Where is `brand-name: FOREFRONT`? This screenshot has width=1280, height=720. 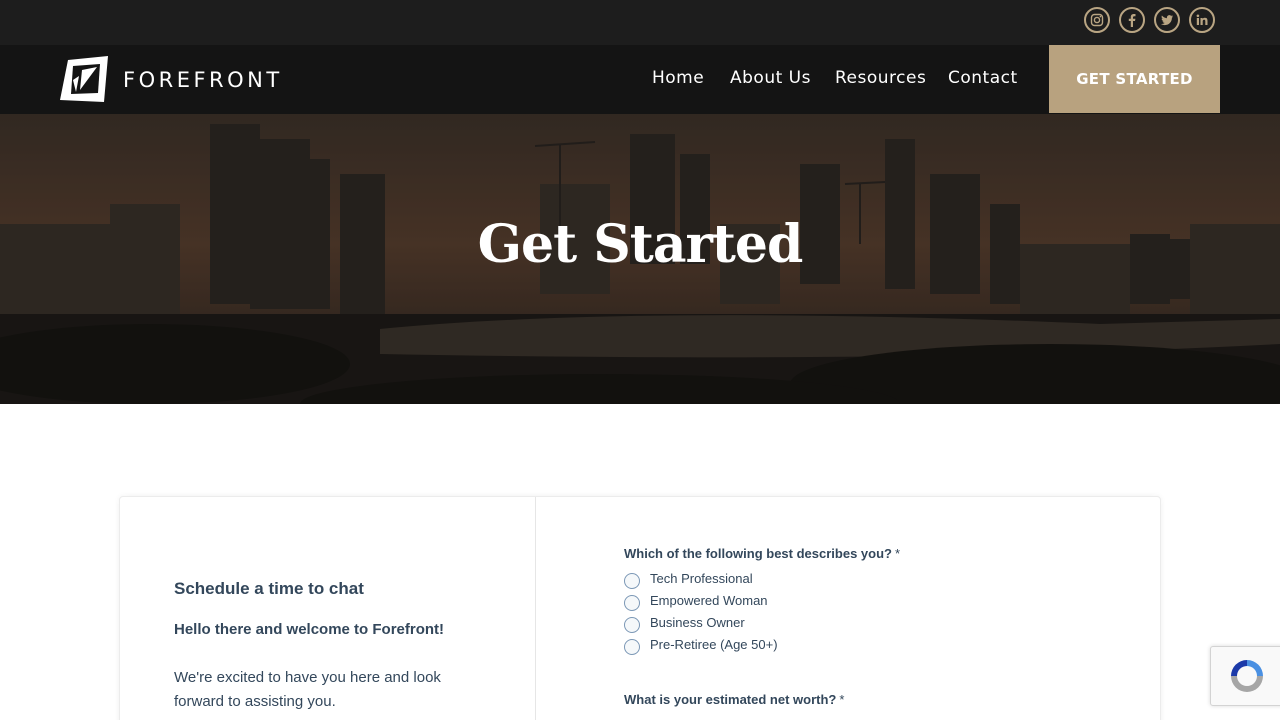 brand-name: FOREFRONT is located at coordinates (203, 80).